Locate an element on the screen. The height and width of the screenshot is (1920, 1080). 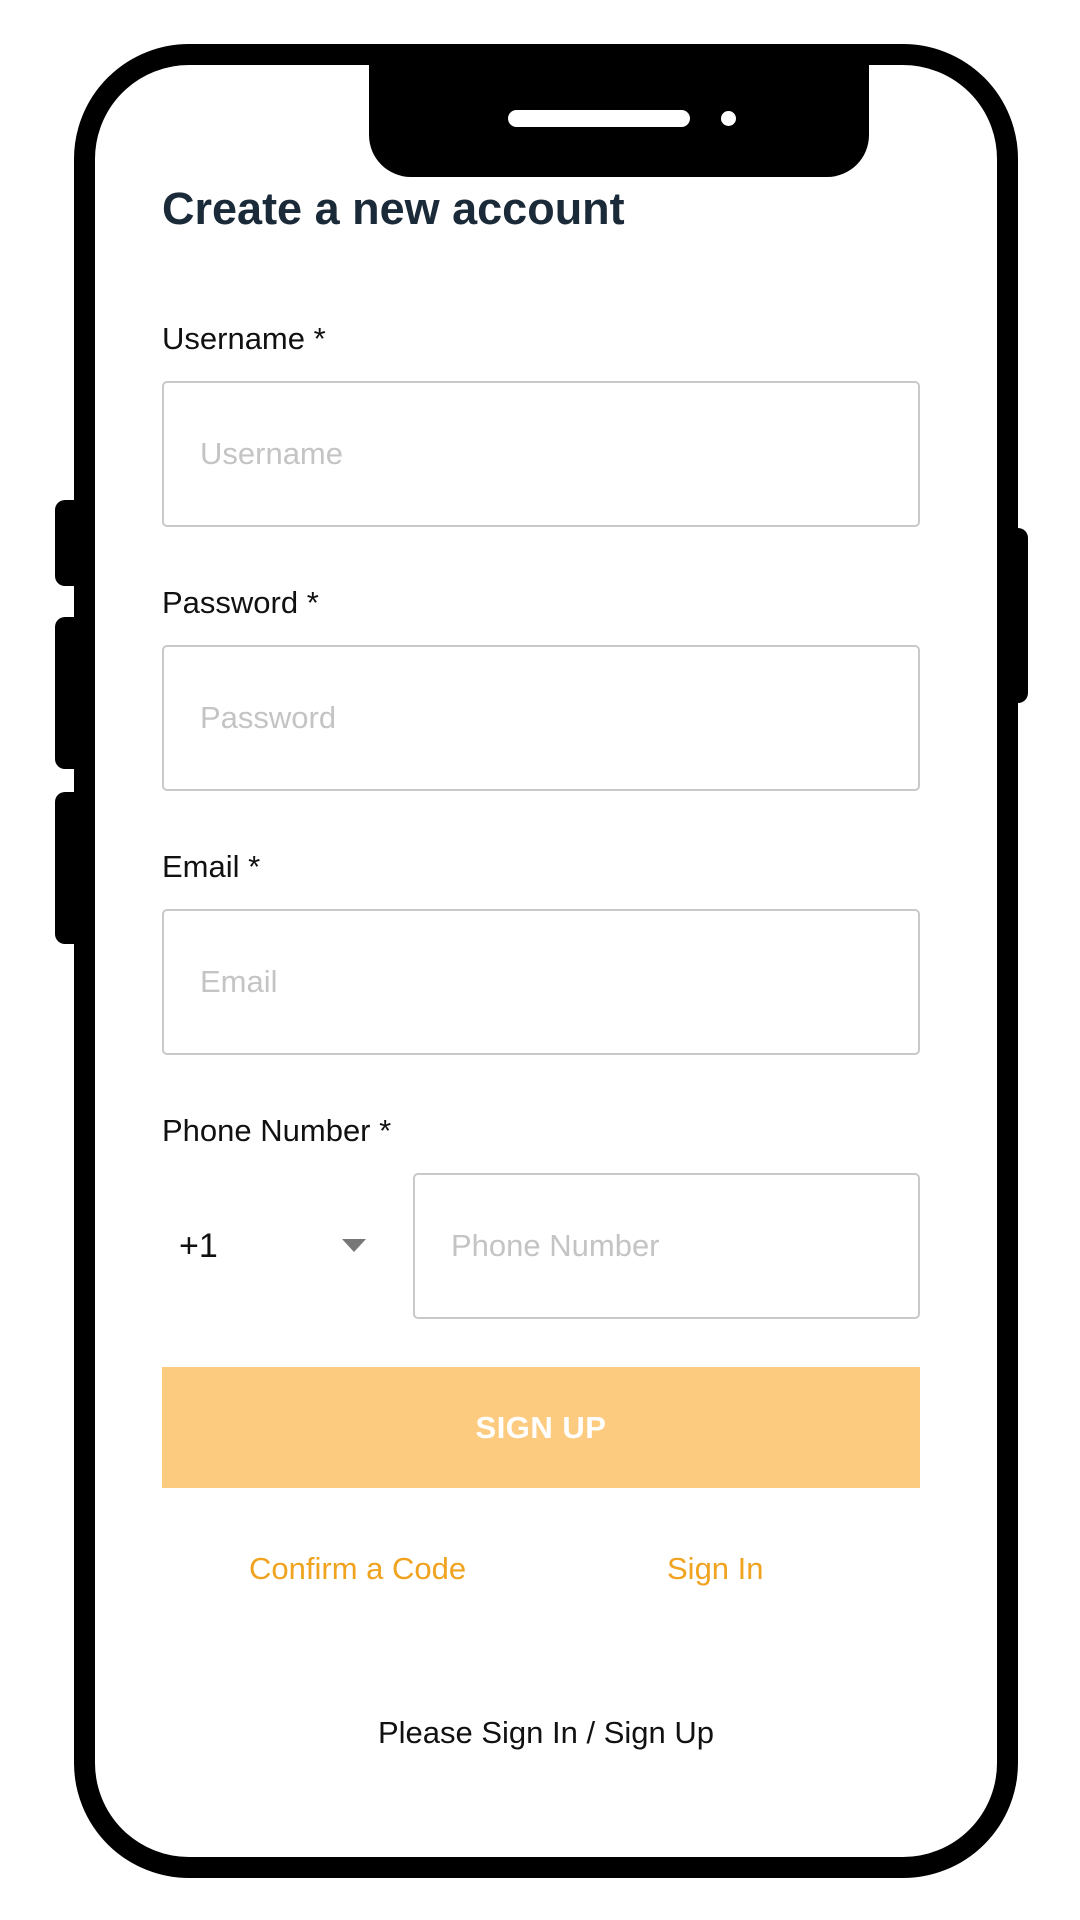
phone-number-input is located at coordinates (666, 1246).